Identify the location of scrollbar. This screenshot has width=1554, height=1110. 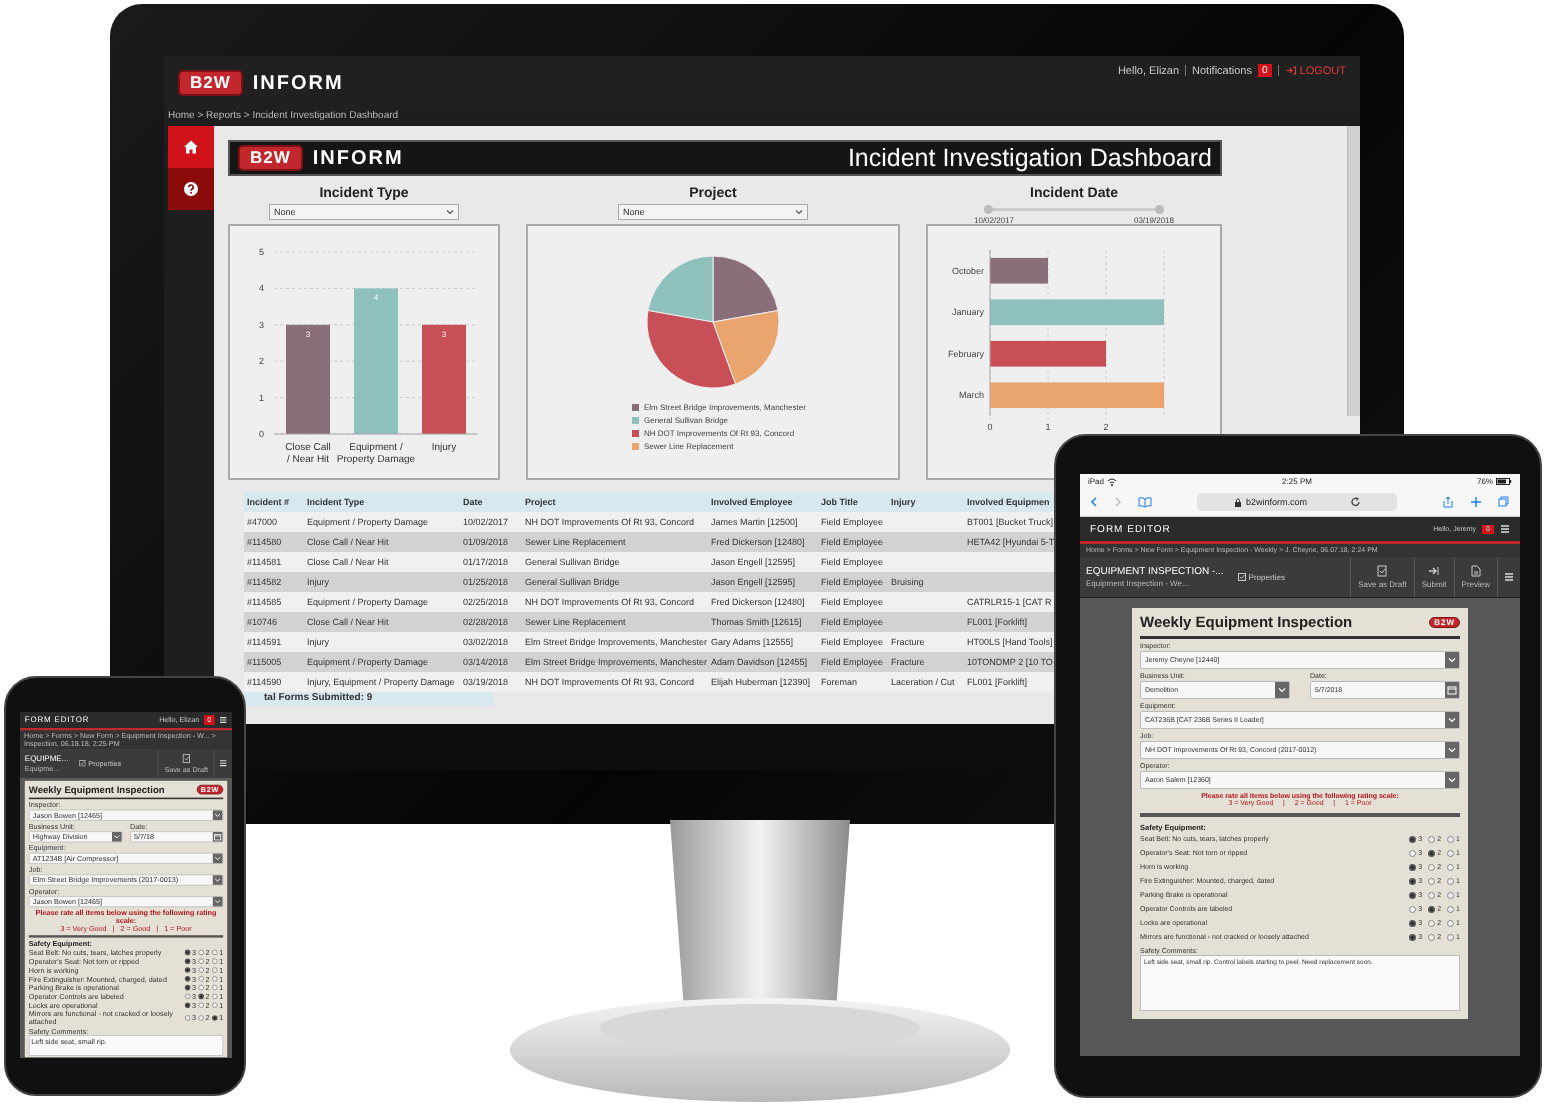
(1353, 271).